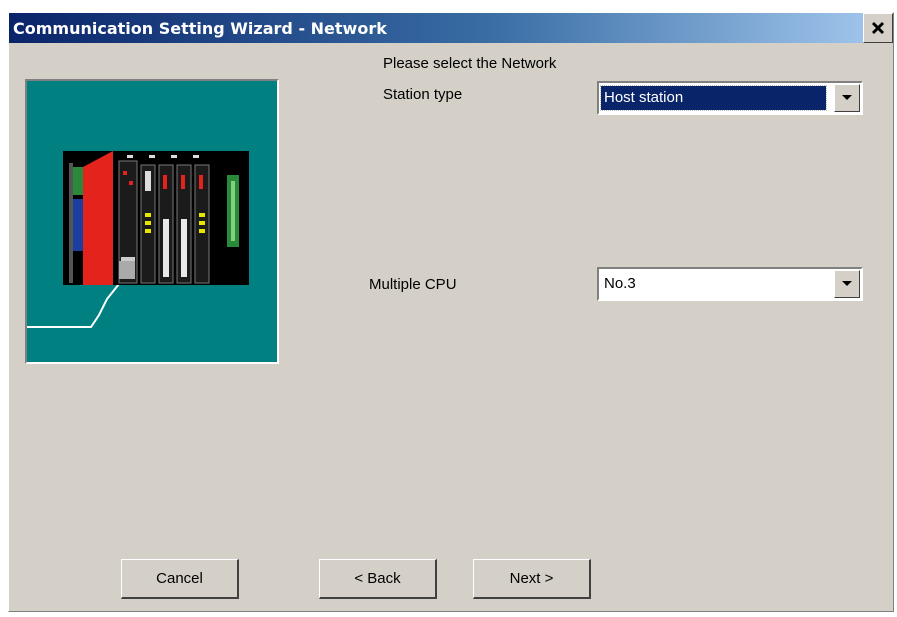 This screenshot has width=897, height=617. What do you see at coordinates (620, 283) in the screenshot?
I see `multiple-cpu-value: No.3` at bounding box center [620, 283].